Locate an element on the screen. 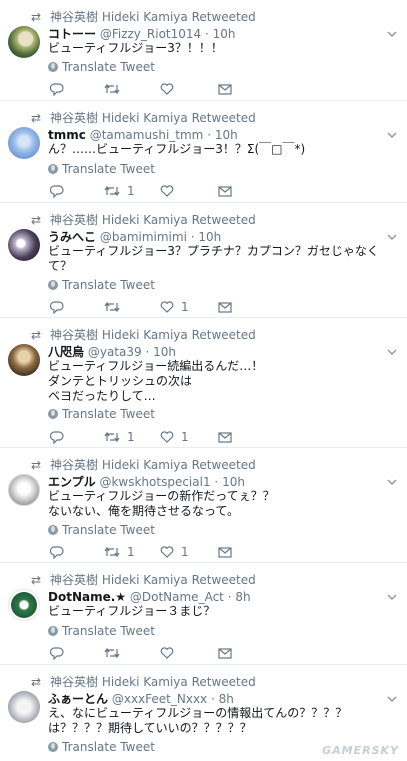 The width and height of the screenshot is (407, 761). tweet-actions: 1 is located at coordinates (222, 191).